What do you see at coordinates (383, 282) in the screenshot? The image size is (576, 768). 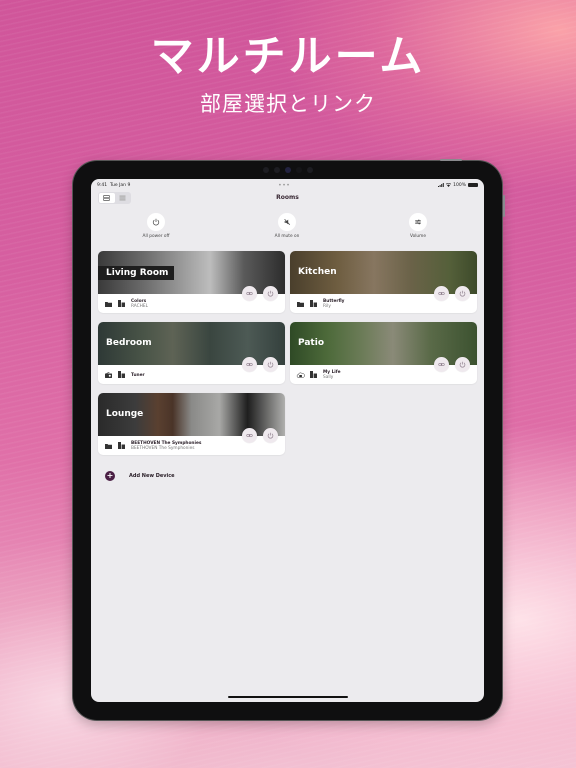 I see `room-card-kitchen: Kitchen Butterfly Rily` at bounding box center [383, 282].